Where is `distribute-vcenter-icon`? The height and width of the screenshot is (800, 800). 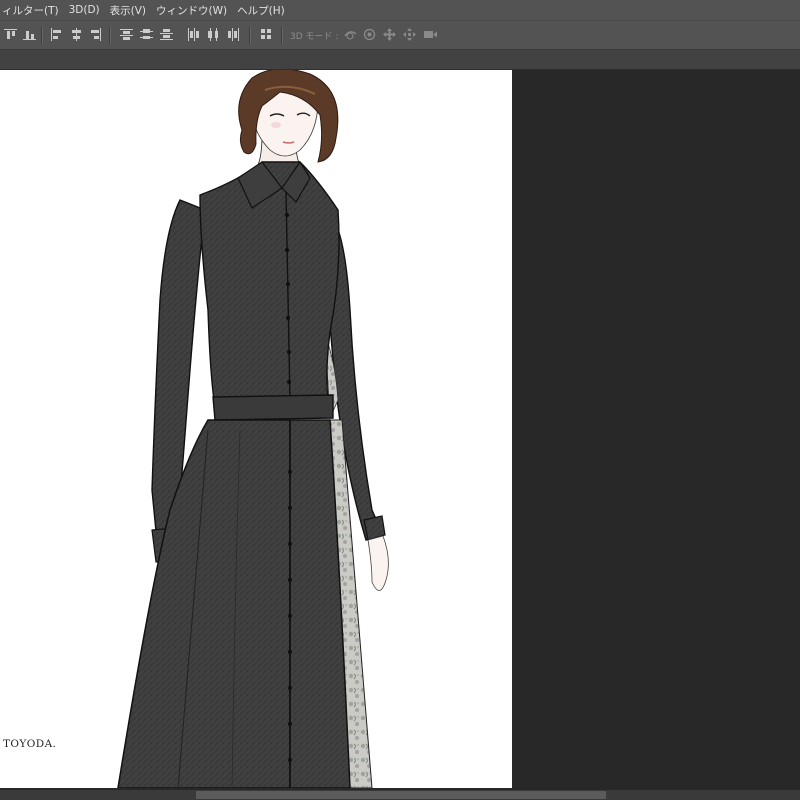 distribute-vcenter-icon is located at coordinates (146, 34).